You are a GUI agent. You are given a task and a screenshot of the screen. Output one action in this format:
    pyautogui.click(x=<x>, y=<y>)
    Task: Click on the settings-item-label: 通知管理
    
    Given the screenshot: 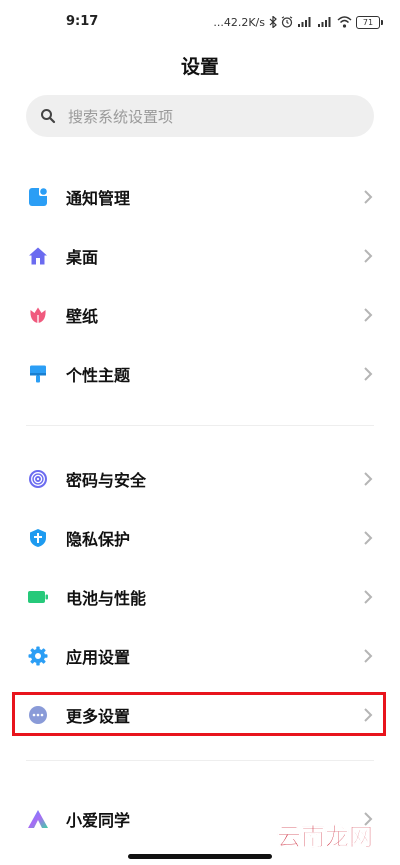 What is the action you would take?
    pyautogui.click(x=98, y=198)
    